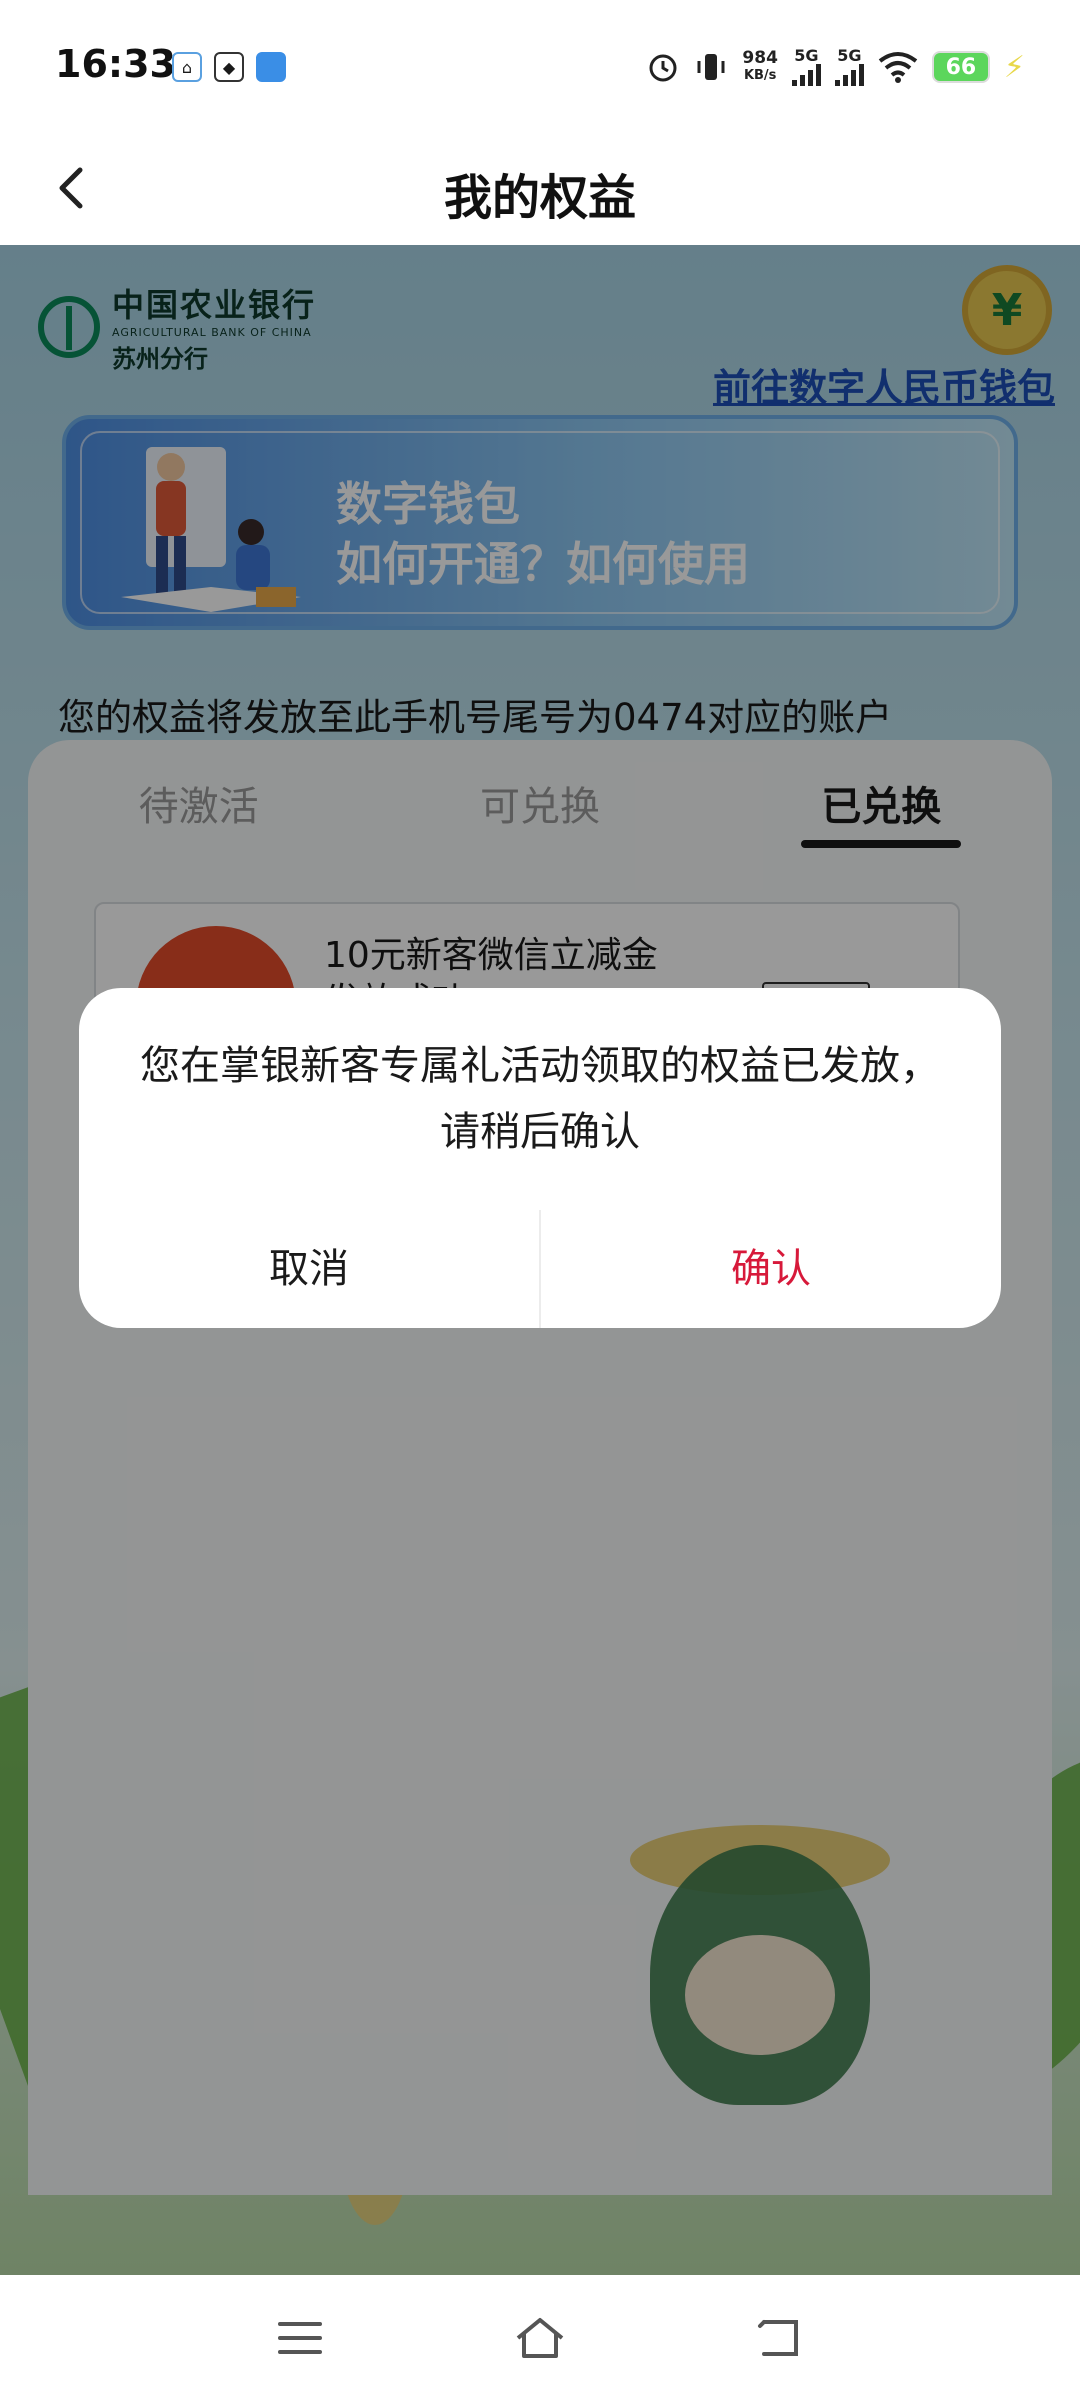 Image resolution: width=1080 pixels, height=2400 pixels. I want to click on signal-icon: 5G, so click(806, 67).